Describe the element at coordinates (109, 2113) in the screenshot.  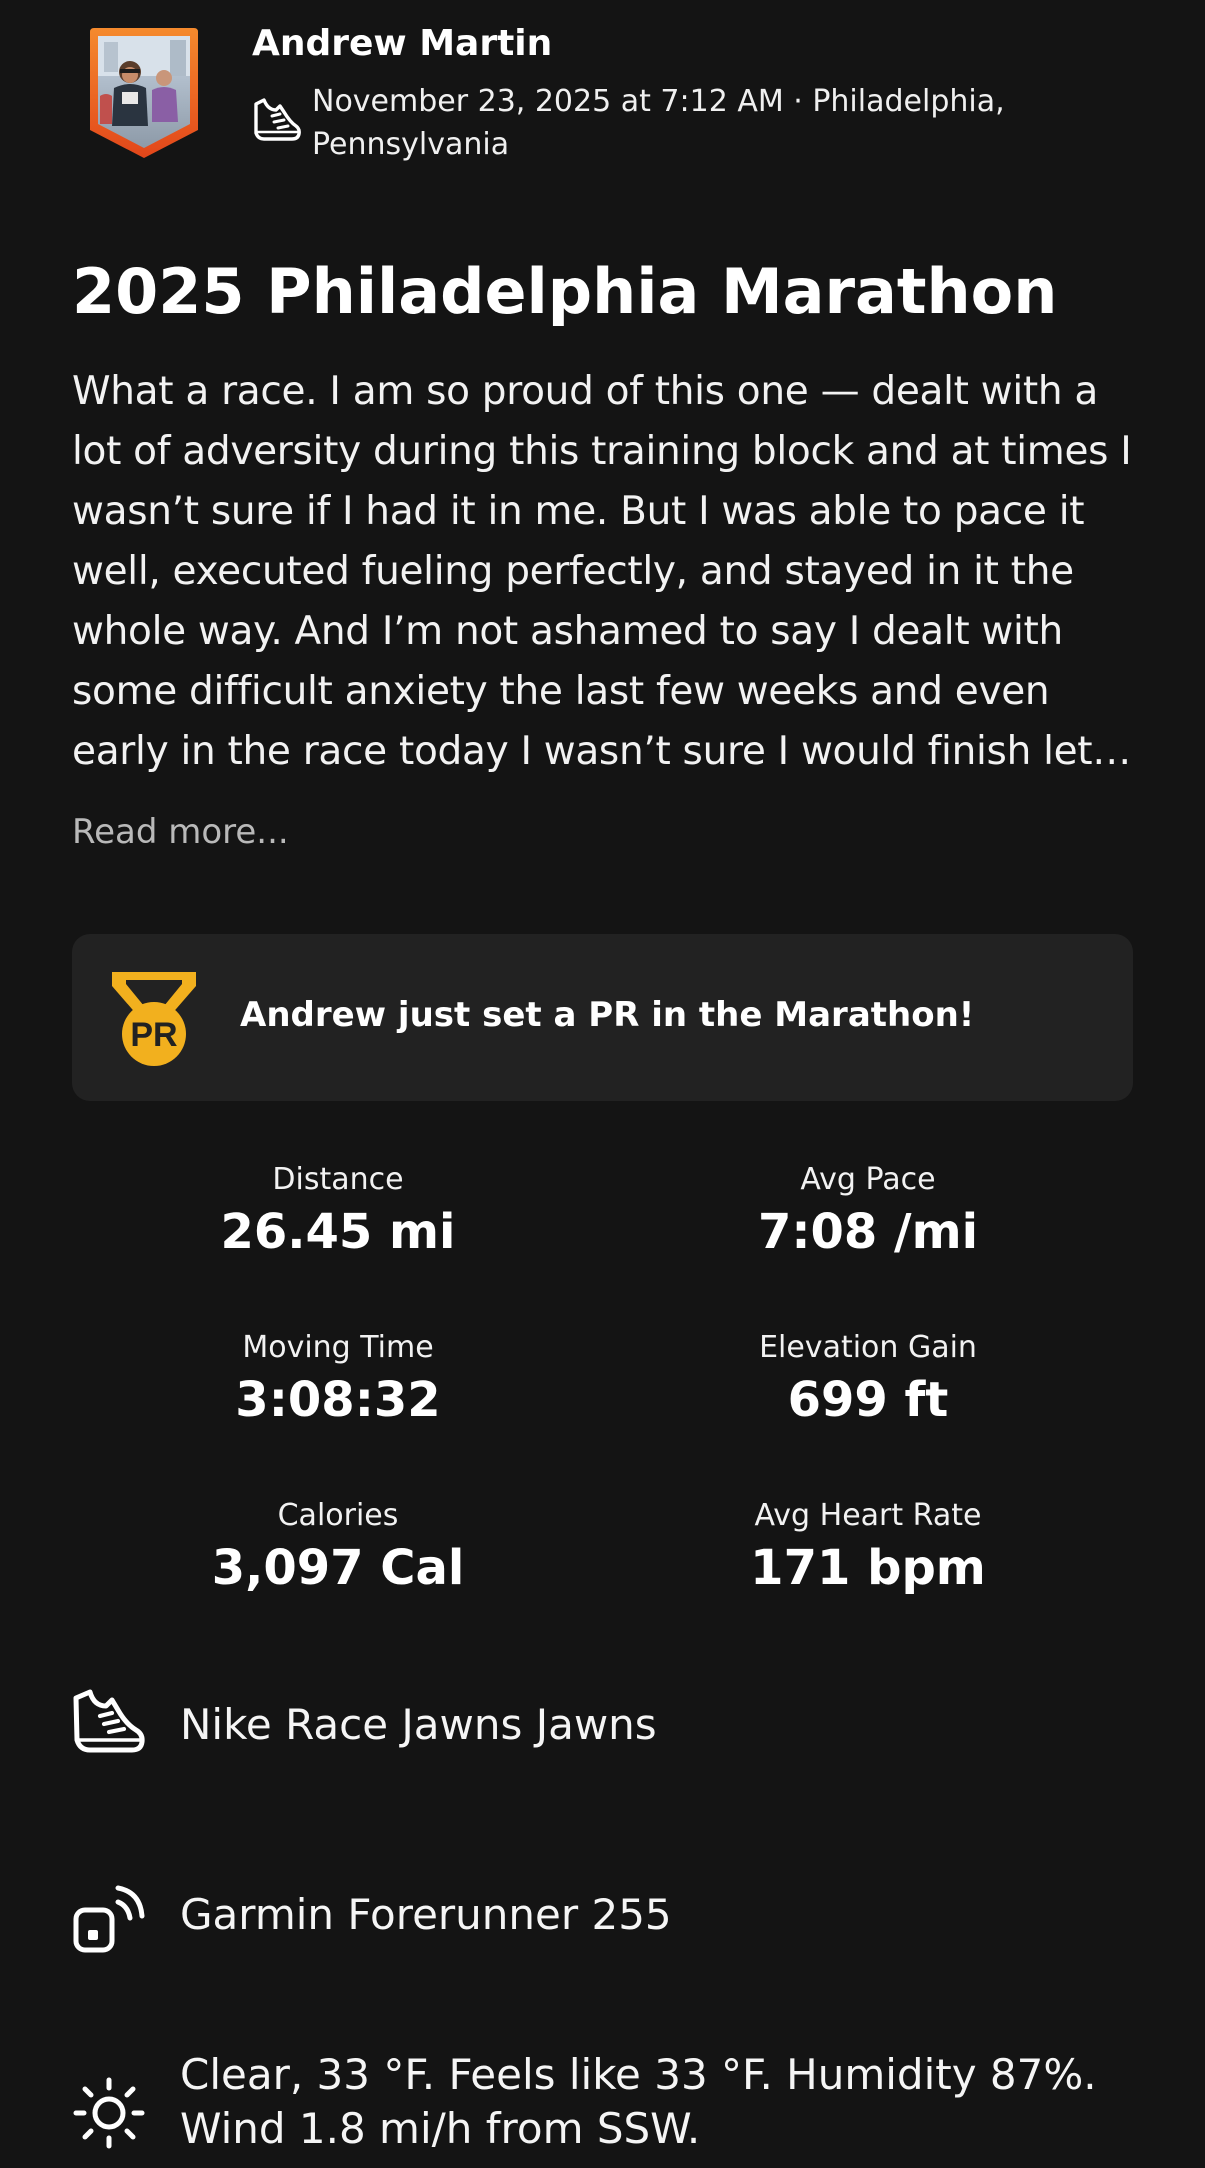
I see `sun-icon` at that location.